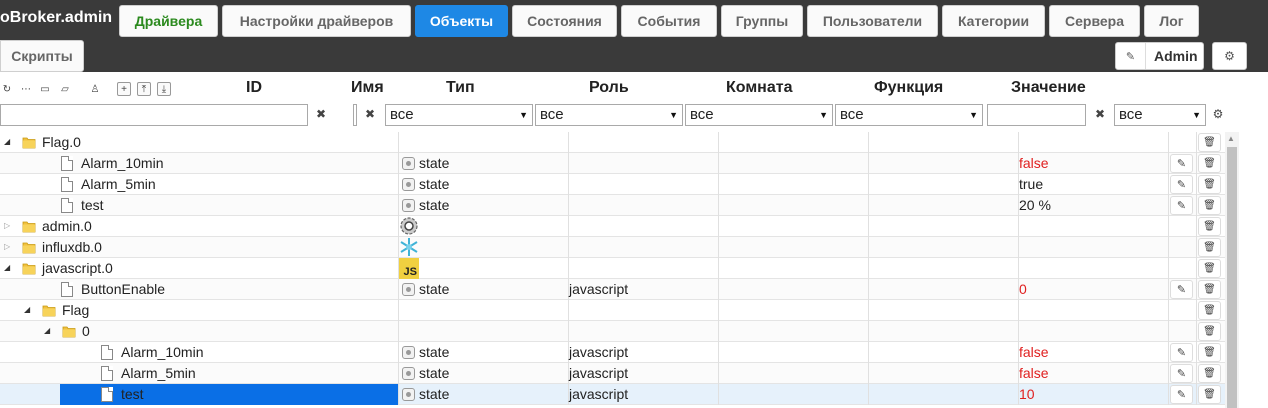  What do you see at coordinates (26, 89) in the screenshot?
I see `list-icon: ⋯` at bounding box center [26, 89].